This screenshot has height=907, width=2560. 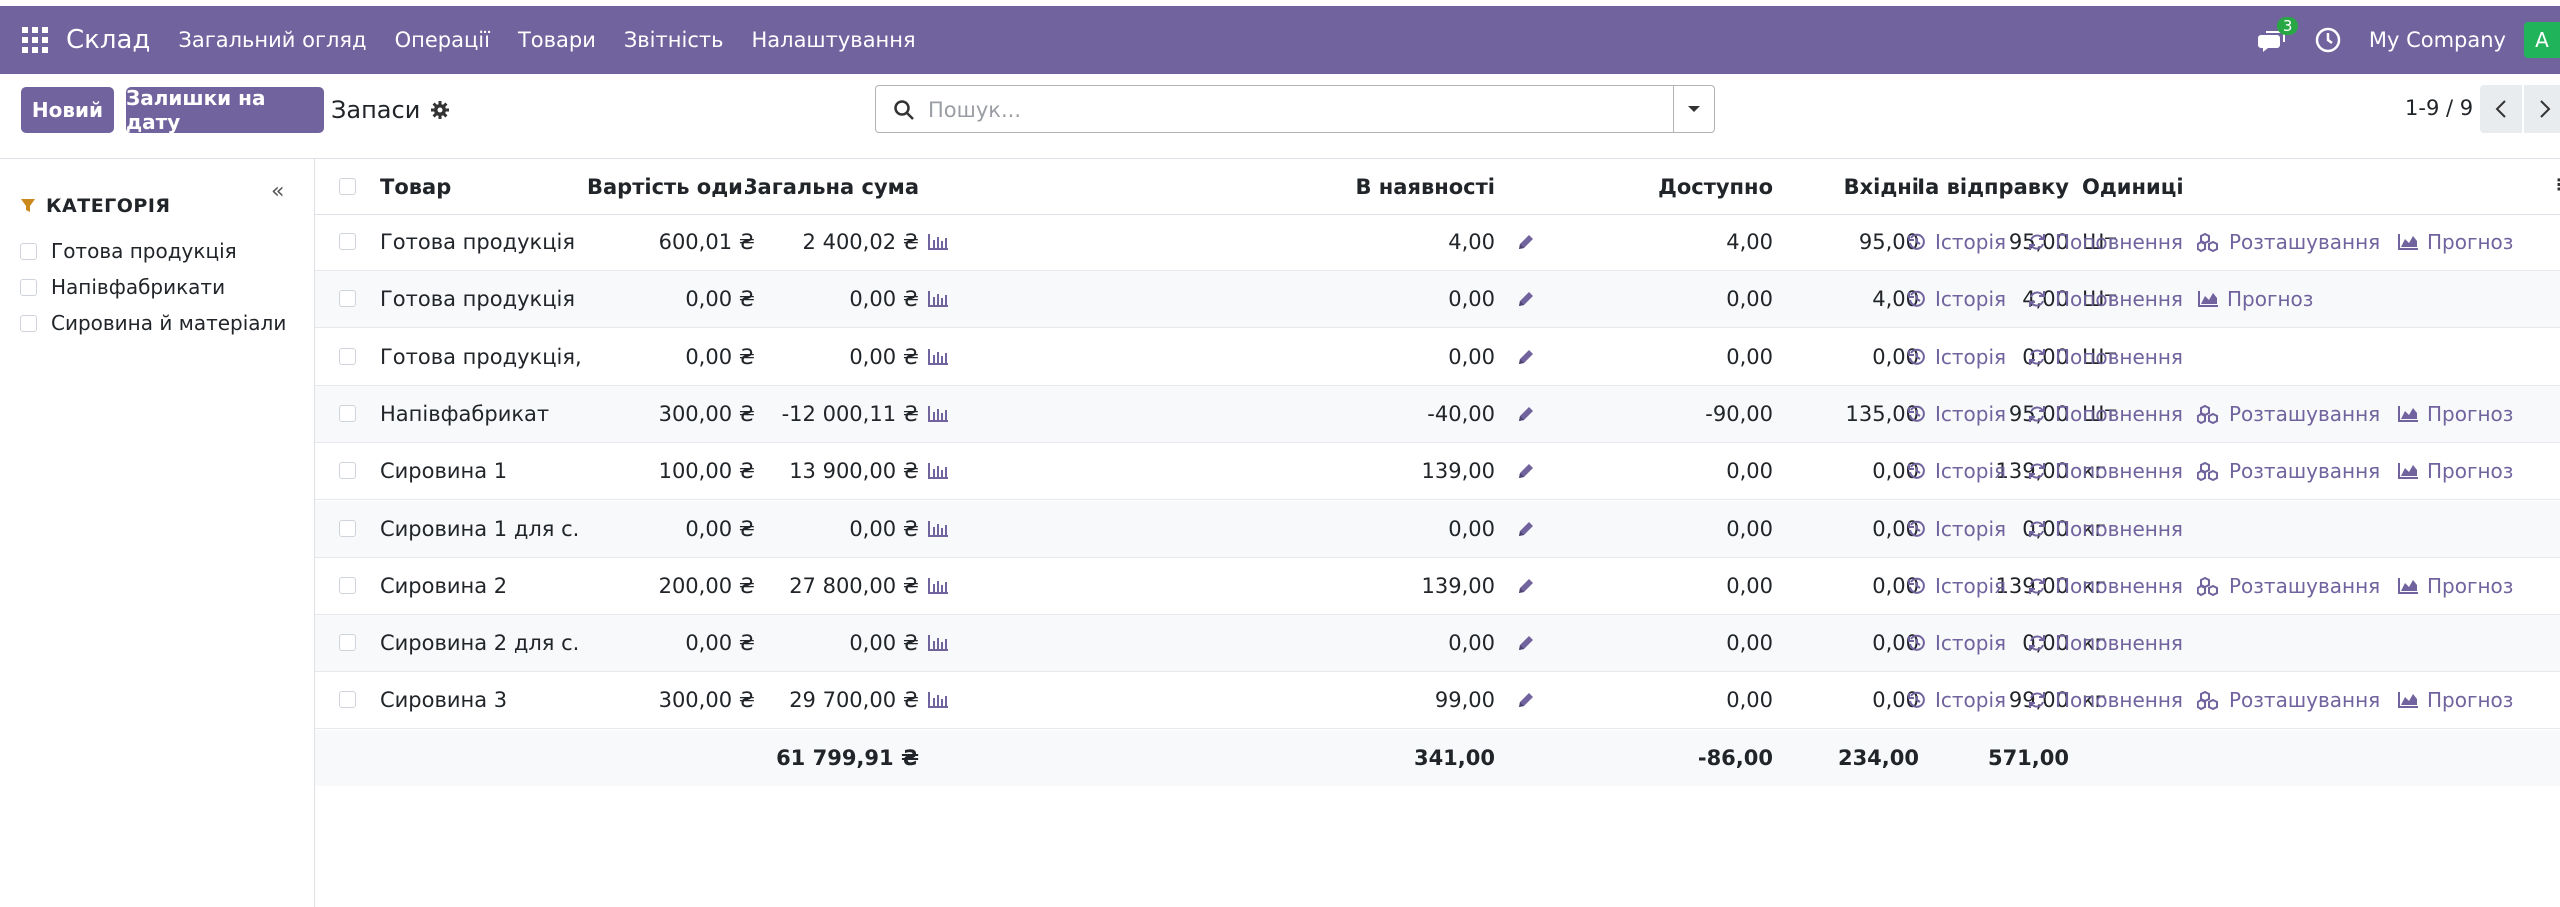 I want to click on cell-product: Сировина 2, so click(x=480, y=586).